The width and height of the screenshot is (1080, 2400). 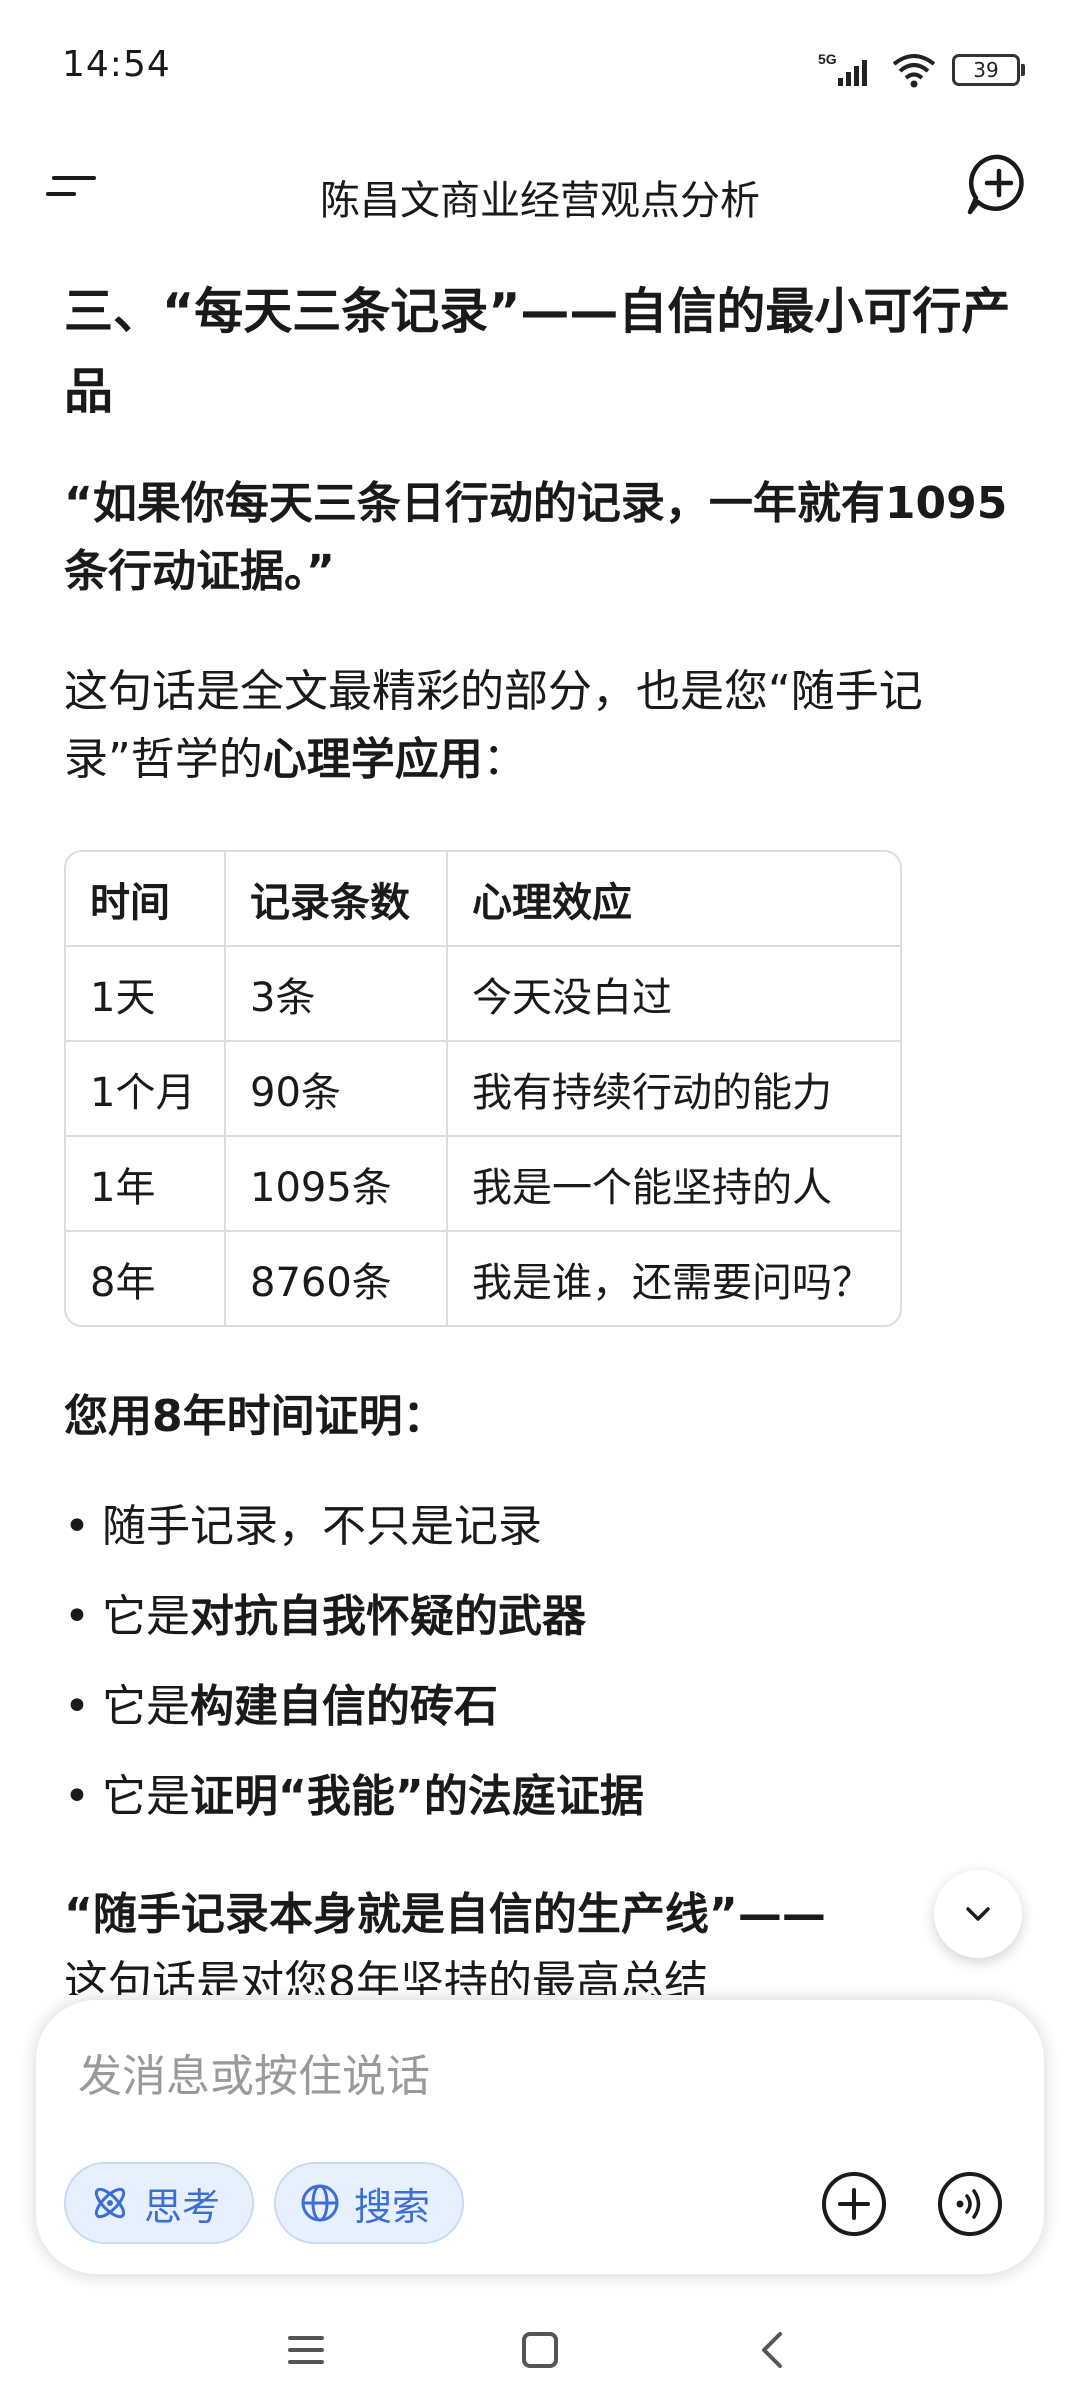 I want to click on bullet-bold: 对抗自我怀疑的武器, so click(x=388, y=1616).